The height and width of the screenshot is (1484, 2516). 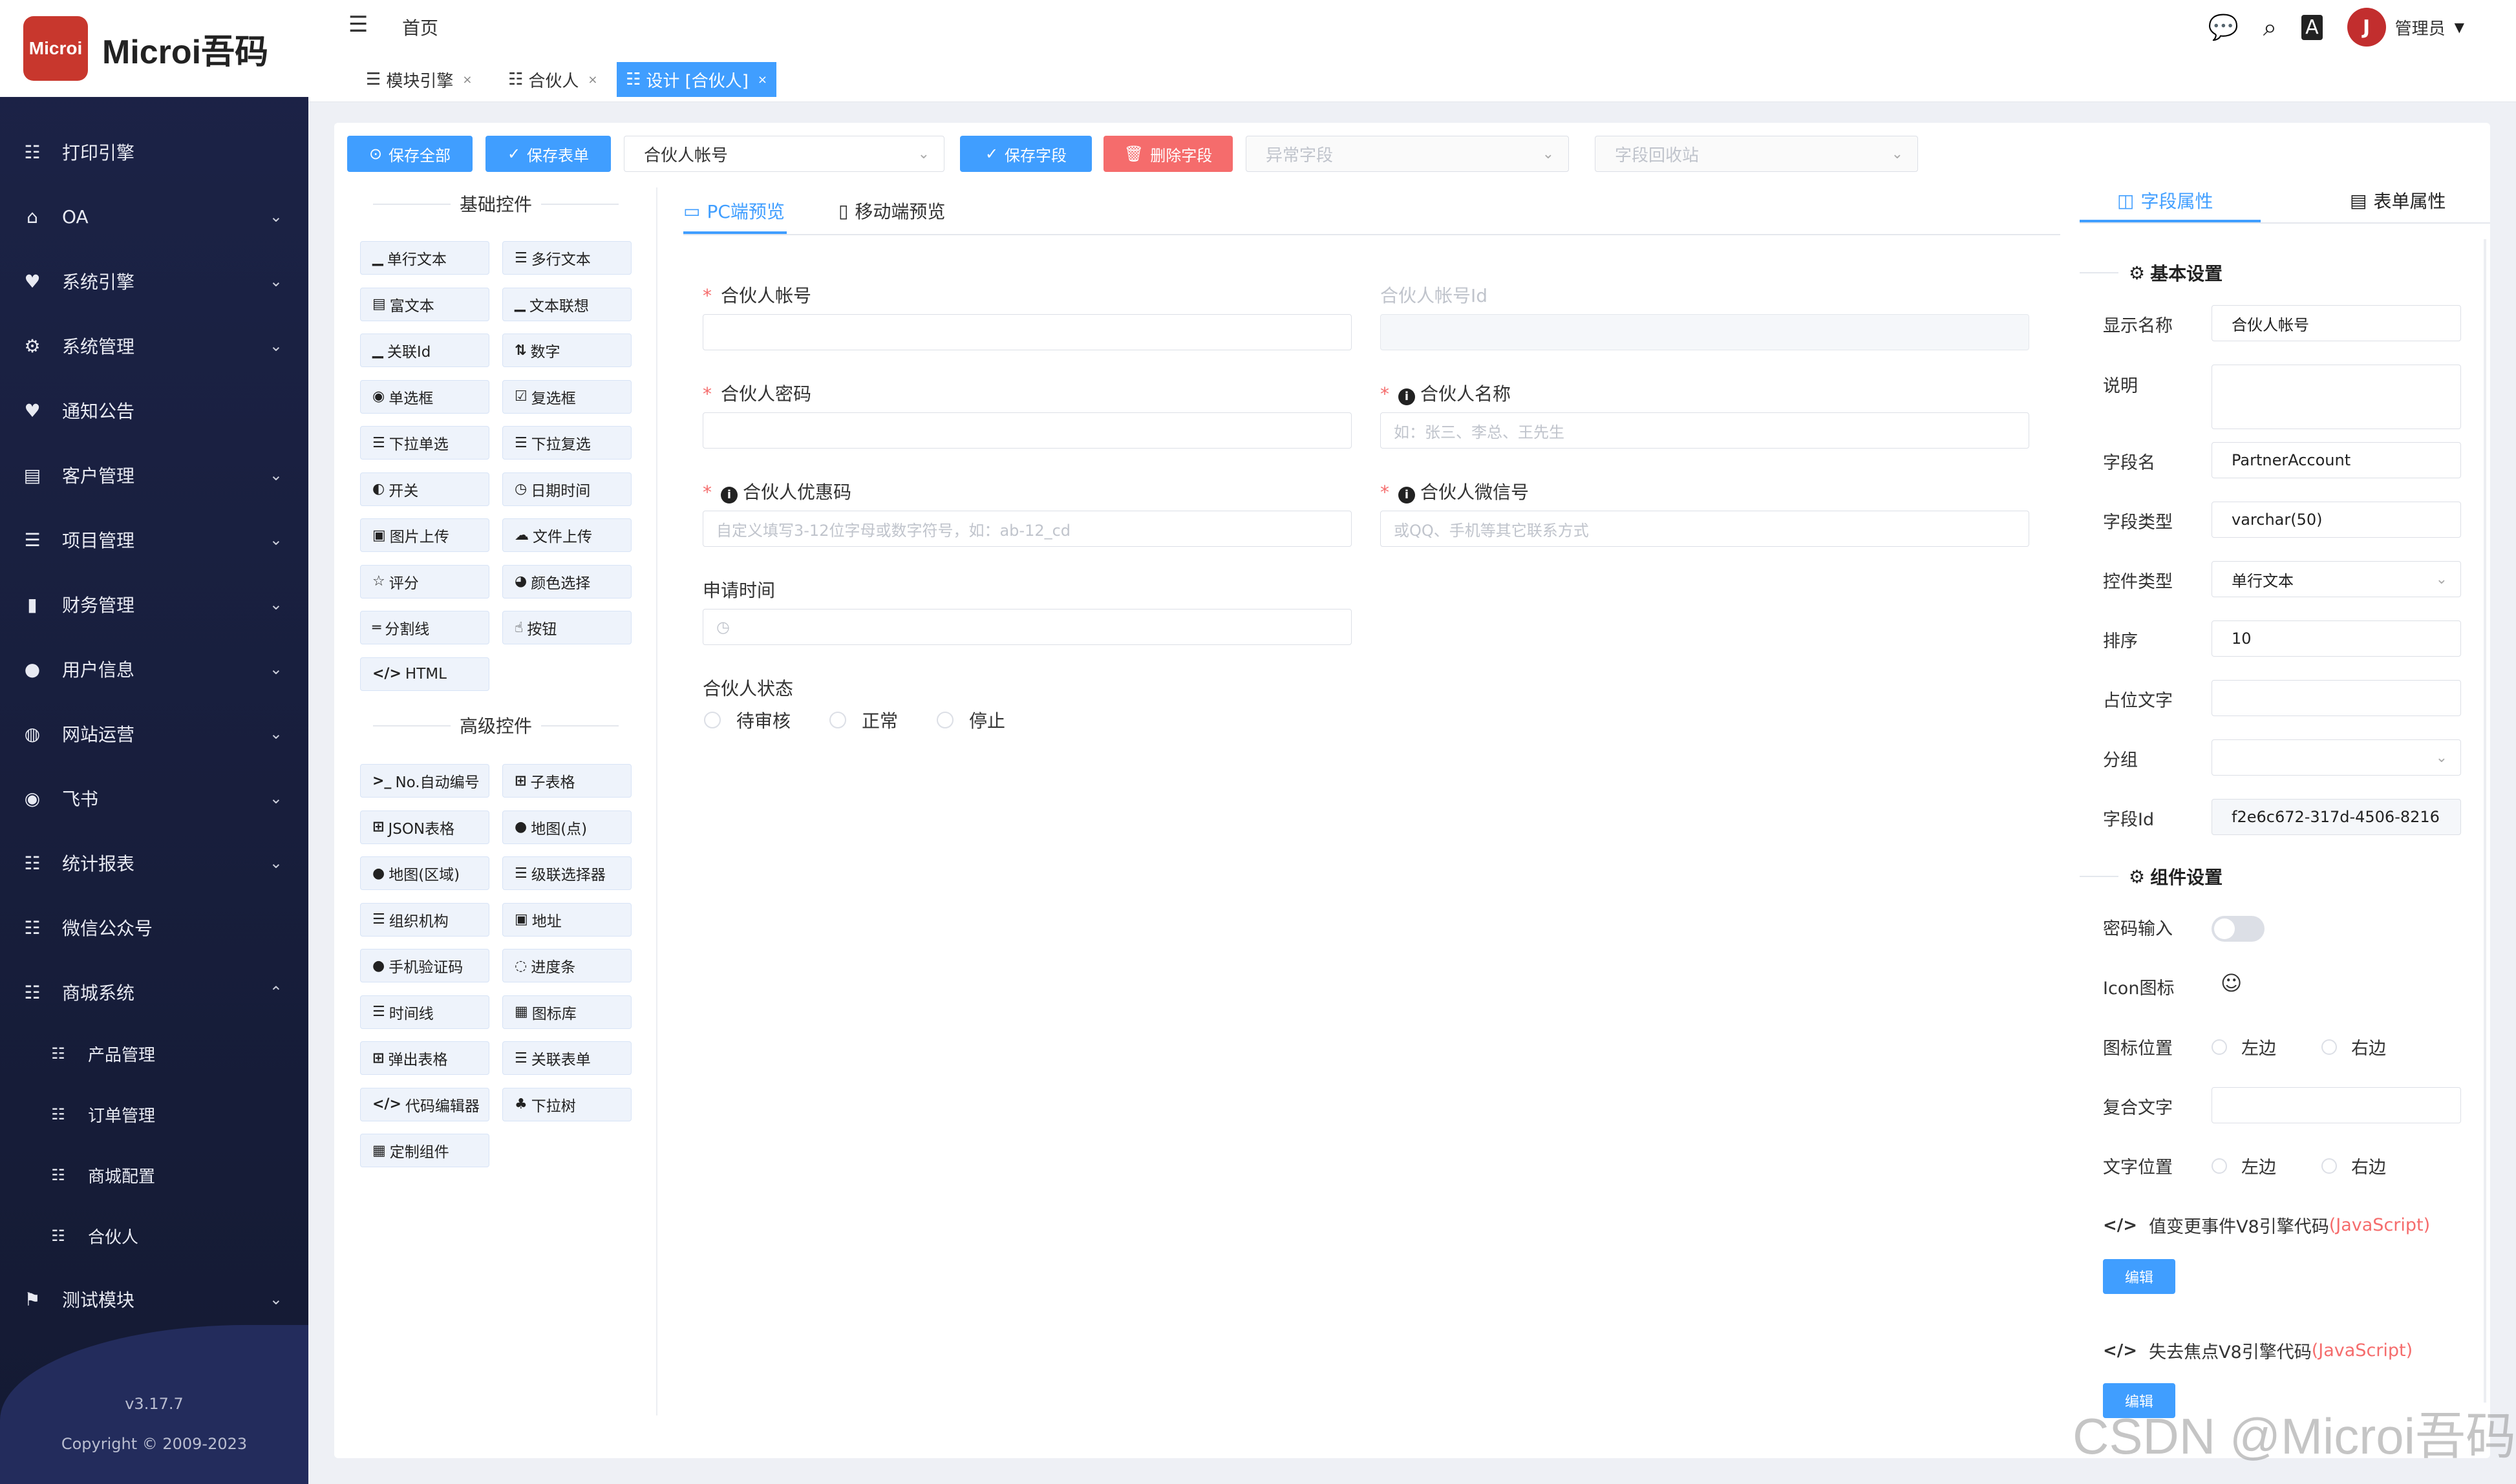 I want to click on tab-form-properties: ▤ 表单属性, so click(x=2398, y=200).